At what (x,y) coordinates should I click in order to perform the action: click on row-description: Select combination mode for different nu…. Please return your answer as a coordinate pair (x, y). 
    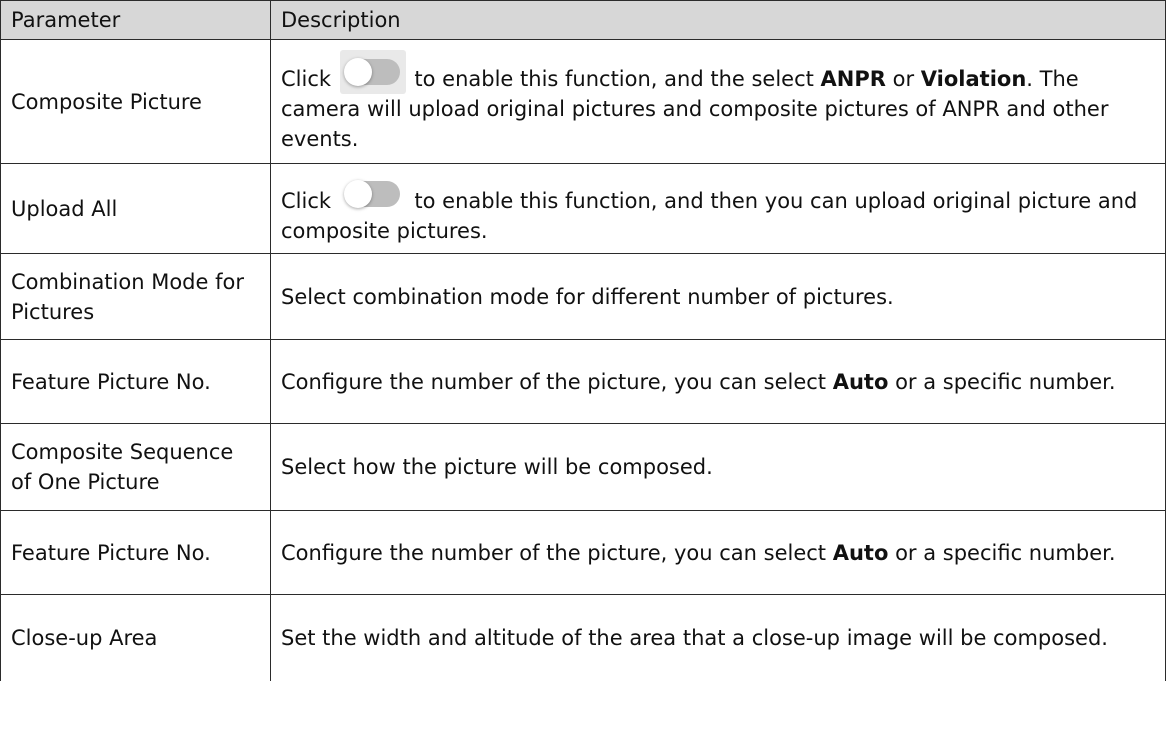
    Looking at the image, I should click on (718, 296).